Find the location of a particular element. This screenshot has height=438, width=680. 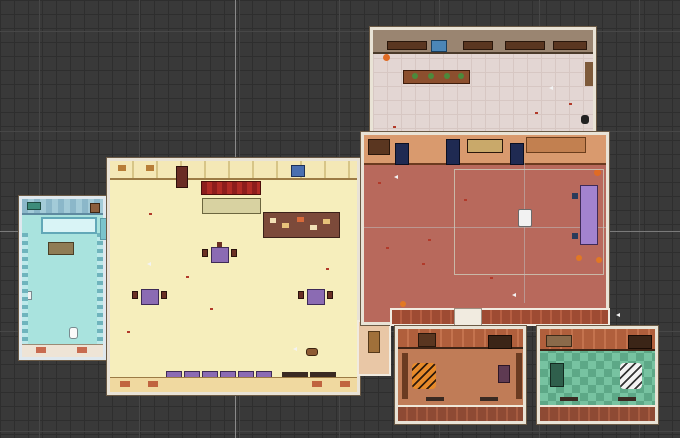

zebra-rug-icon is located at coordinates (631, 376).